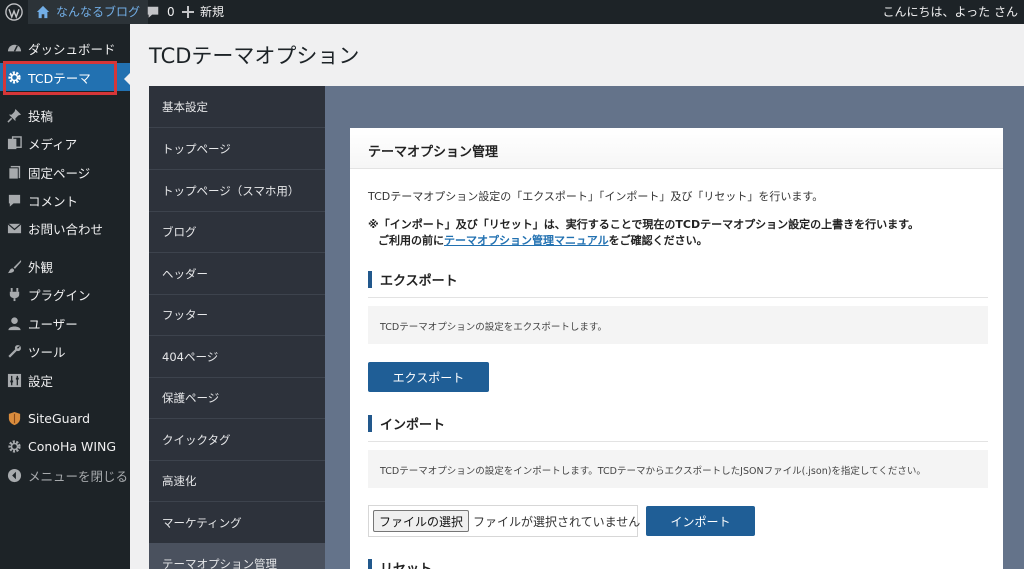  I want to click on tab-footer: フッター, so click(237, 315).